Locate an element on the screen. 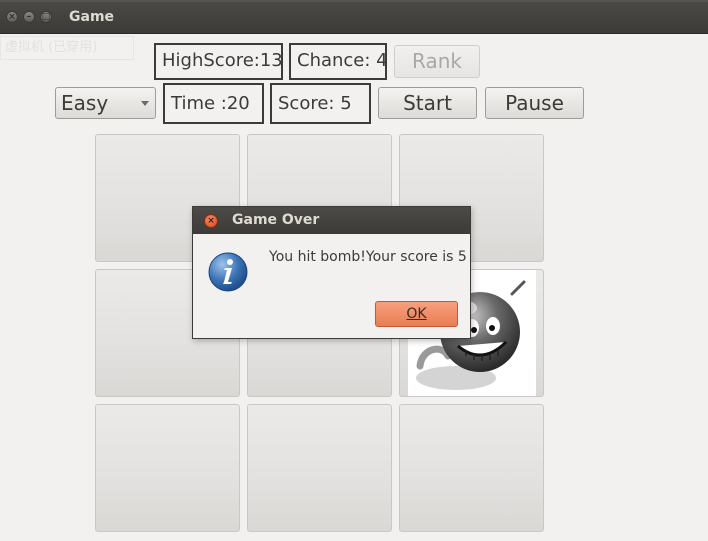 The image size is (708, 541). time-label: Time :20 is located at coordinates (213, 103).